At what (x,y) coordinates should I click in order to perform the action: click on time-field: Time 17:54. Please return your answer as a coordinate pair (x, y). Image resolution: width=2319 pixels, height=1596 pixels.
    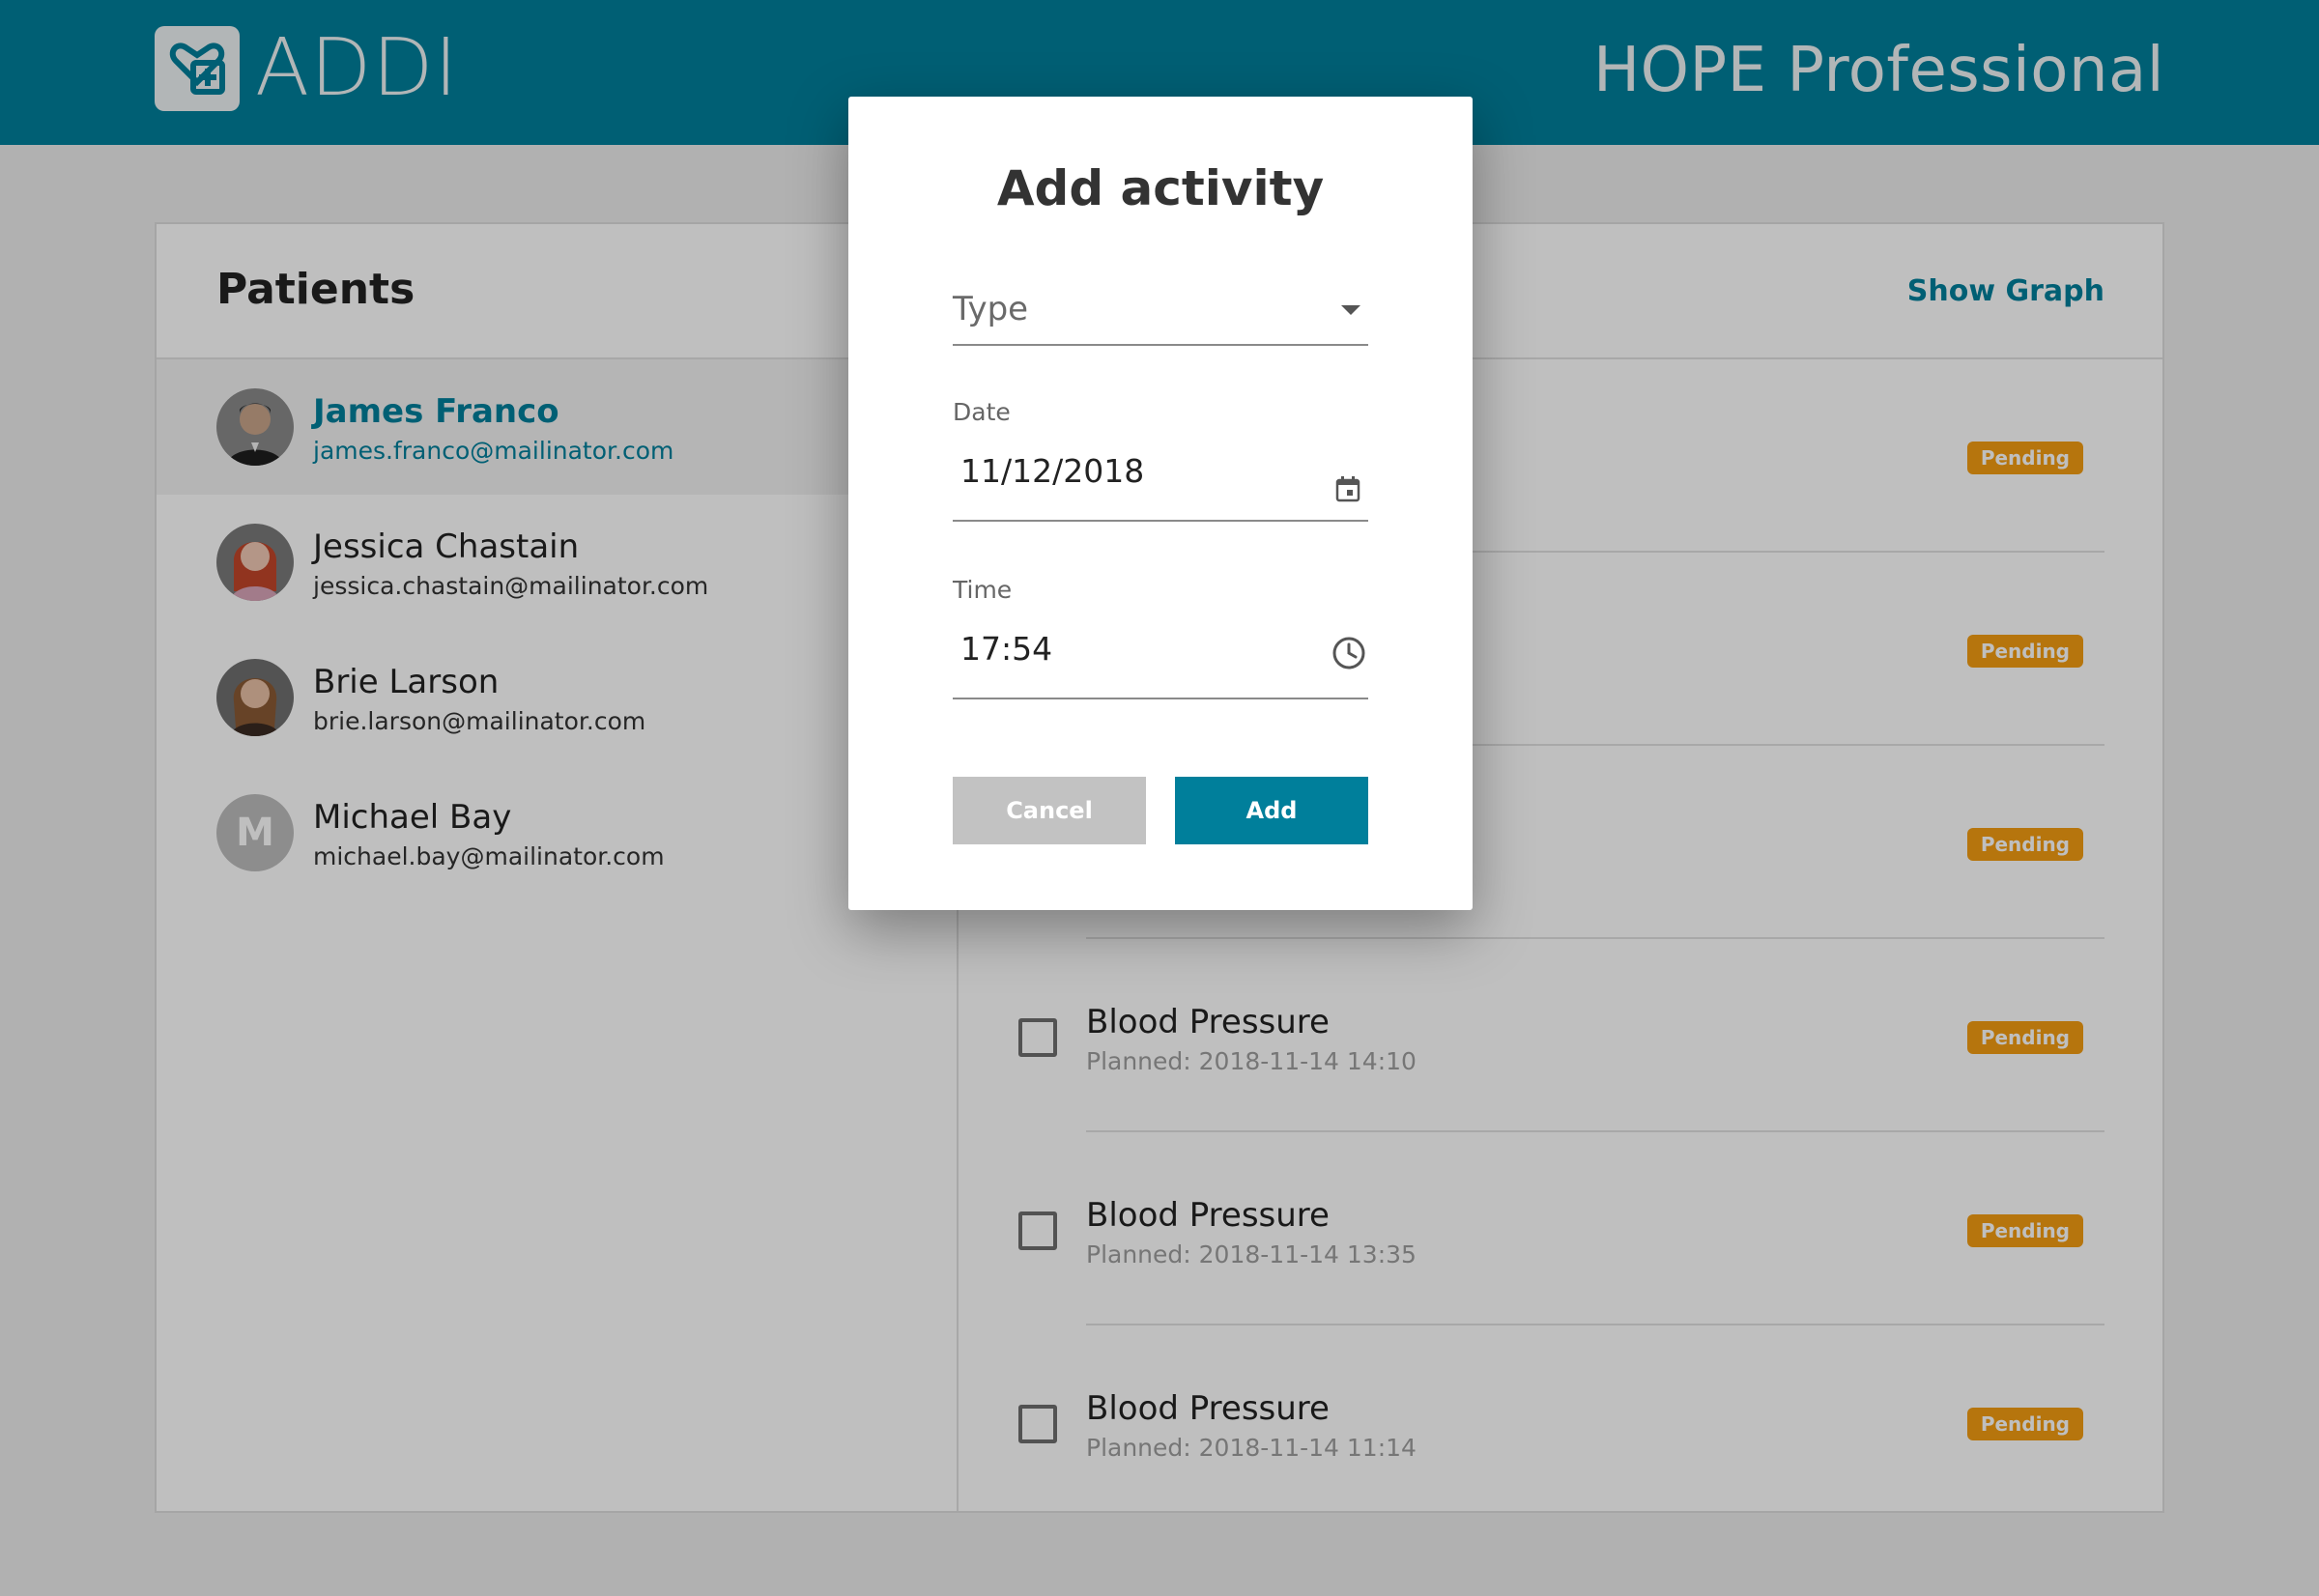
    Looking at the image, I should click on (1160, 638).